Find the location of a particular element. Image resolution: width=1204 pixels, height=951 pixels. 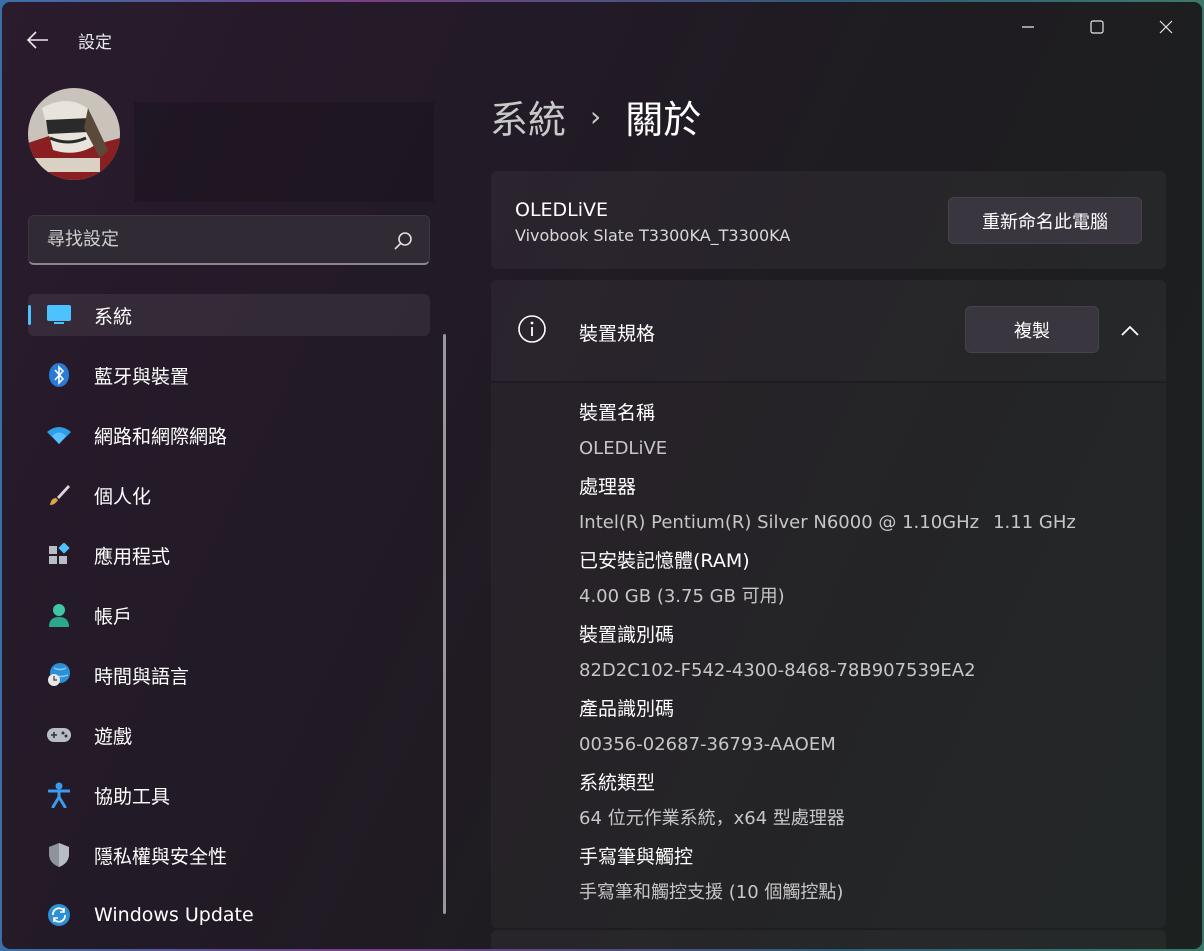

spec-value-text: 64 位元作業系統，x64 型處理器 is located at coordinates (712, 818).